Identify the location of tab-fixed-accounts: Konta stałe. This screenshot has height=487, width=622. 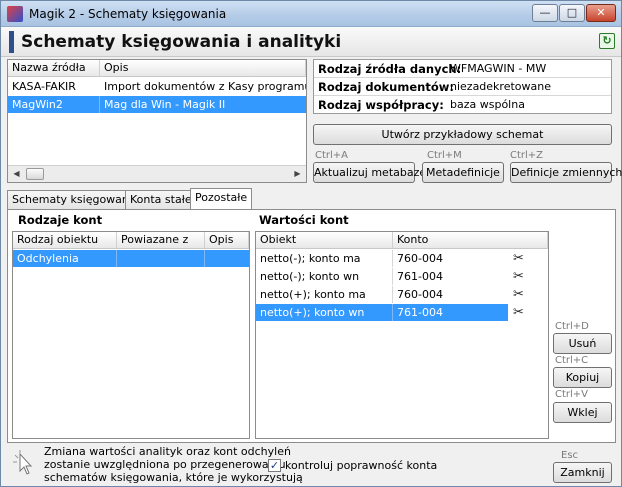
(161, 200).